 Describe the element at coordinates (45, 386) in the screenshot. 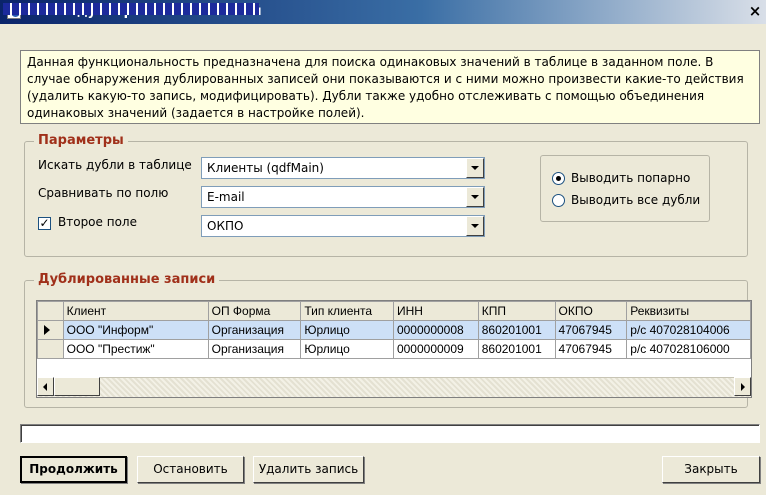

I see `scroll-left-icon` at that location.